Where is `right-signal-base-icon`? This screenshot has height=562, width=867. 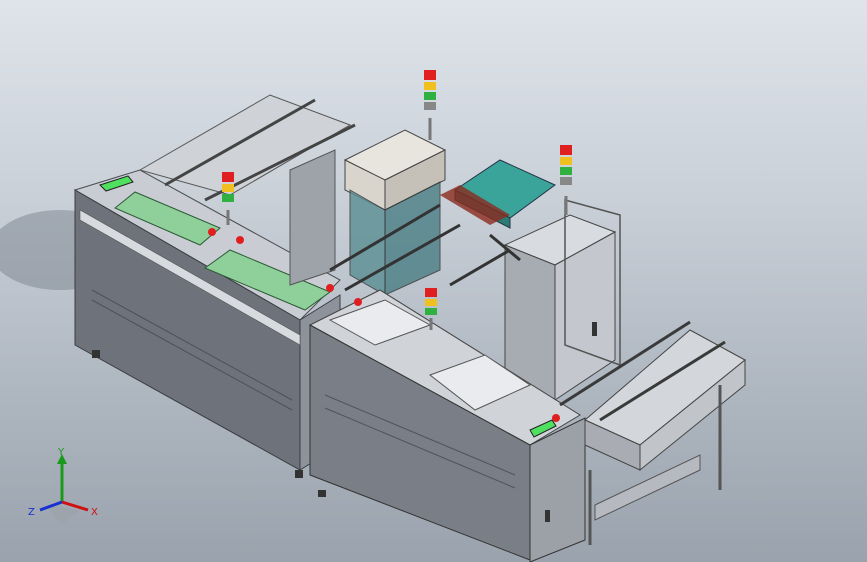
right-signal-base-icon is located at coordinates (566, 181).